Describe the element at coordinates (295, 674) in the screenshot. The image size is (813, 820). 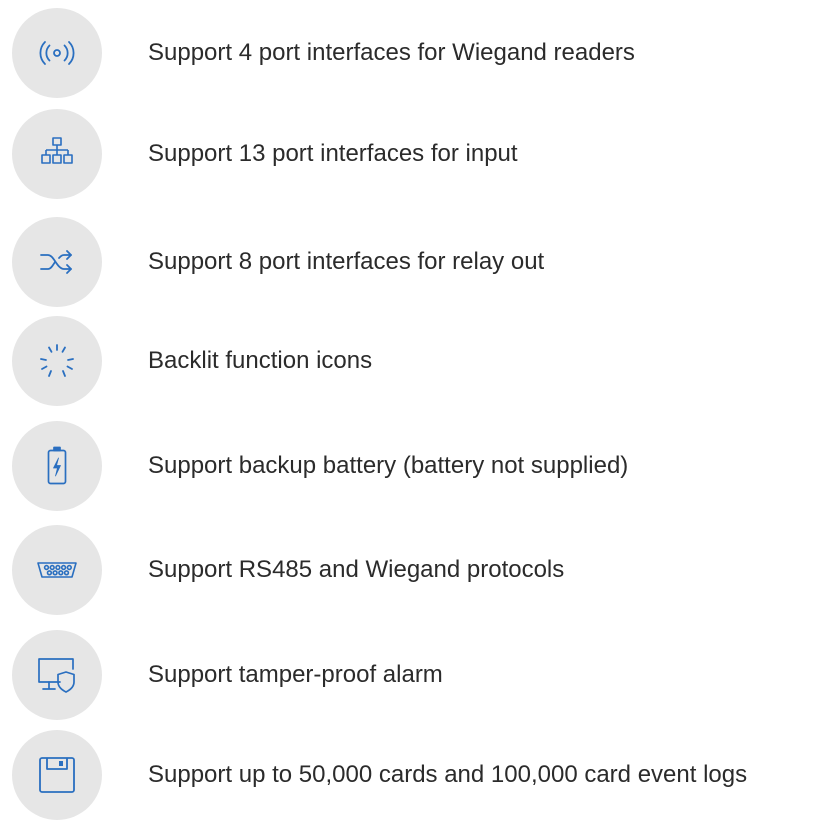
I see `feature-text: Support tamper-proof alarm` at that location.